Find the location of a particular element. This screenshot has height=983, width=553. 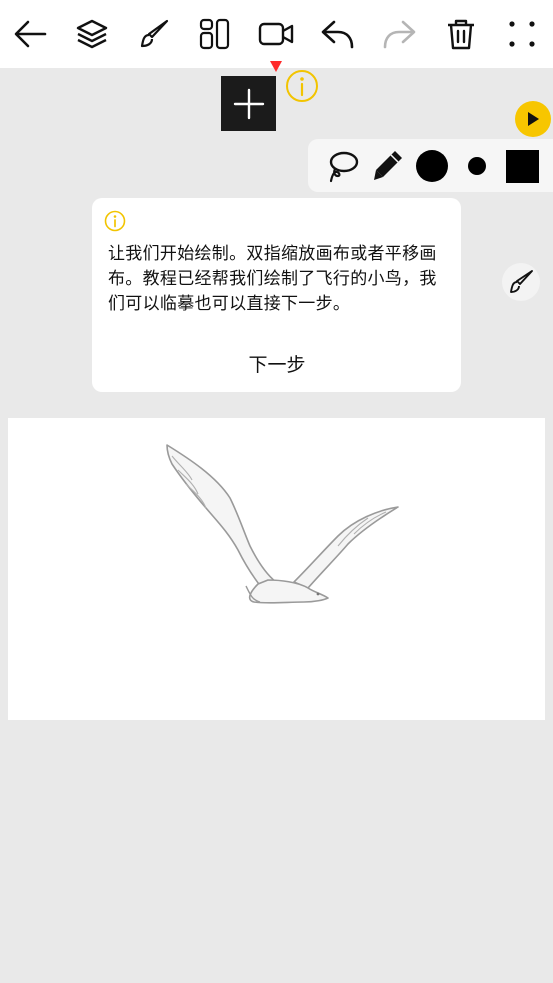

play-button is located at coordinates (533, 119).